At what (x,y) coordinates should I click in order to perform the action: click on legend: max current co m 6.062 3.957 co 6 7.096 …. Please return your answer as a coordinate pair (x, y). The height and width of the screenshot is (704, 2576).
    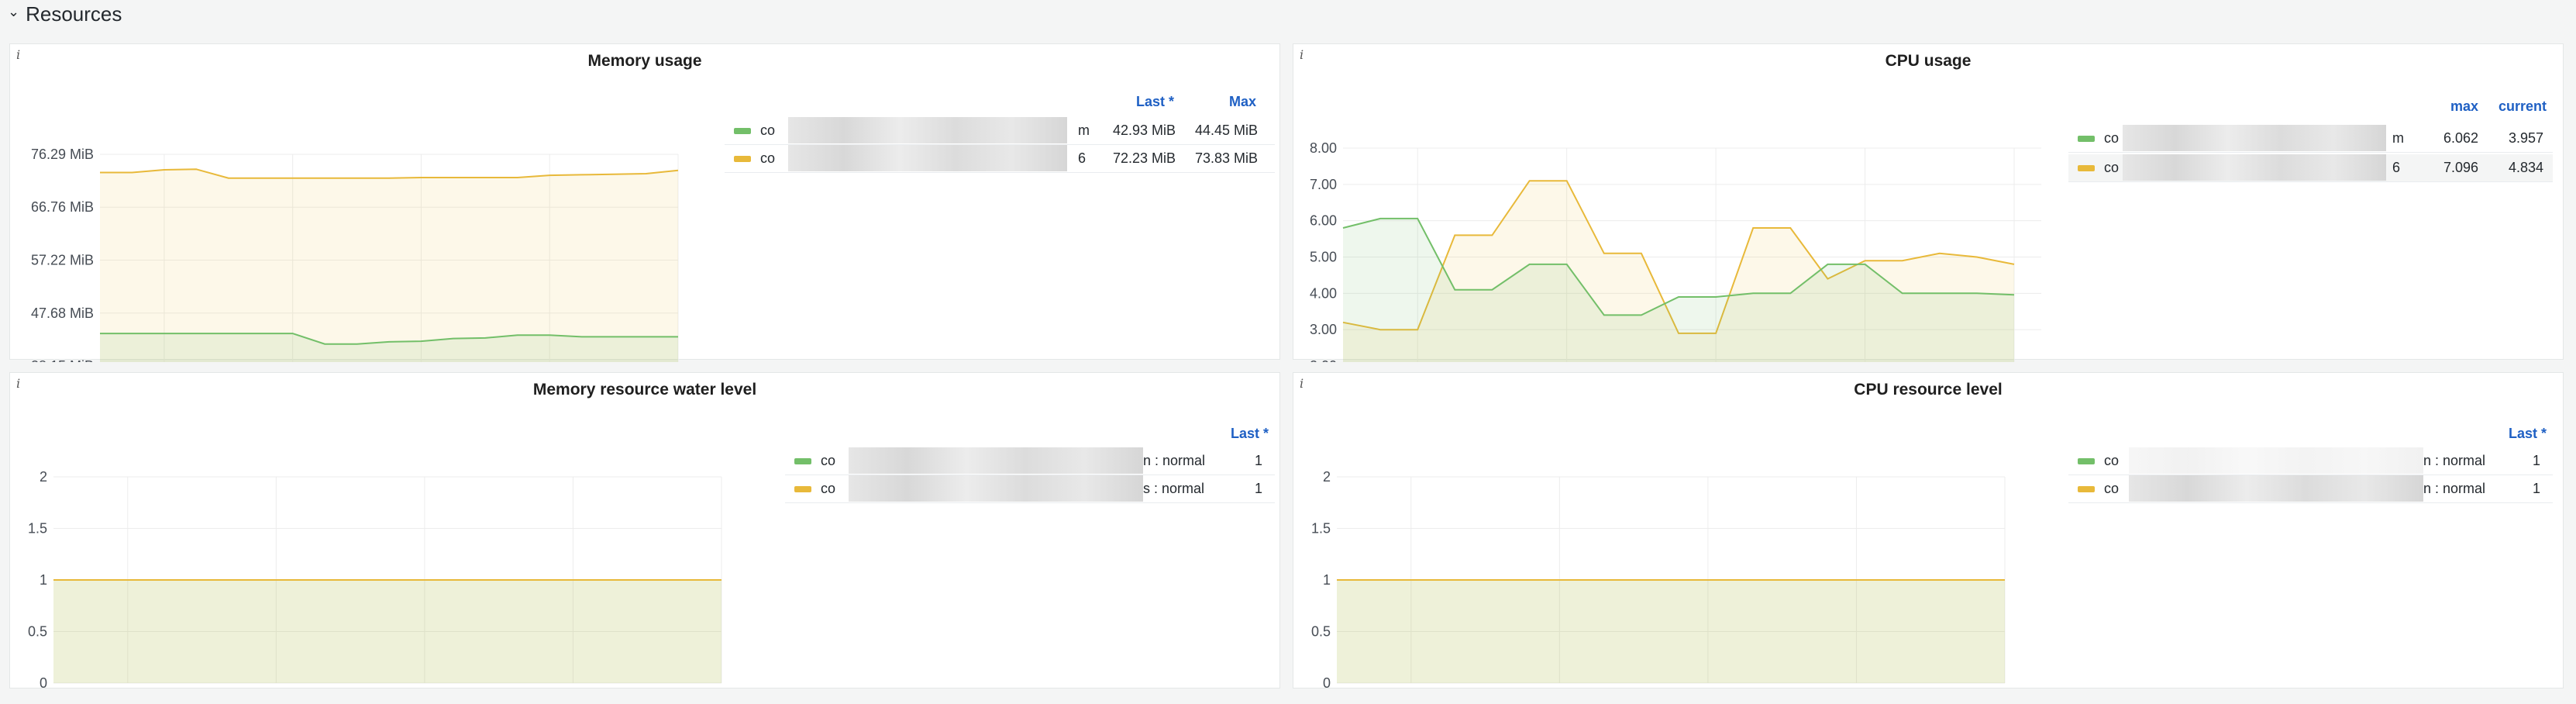
    Looking at the image, I should click on (2310, 145).